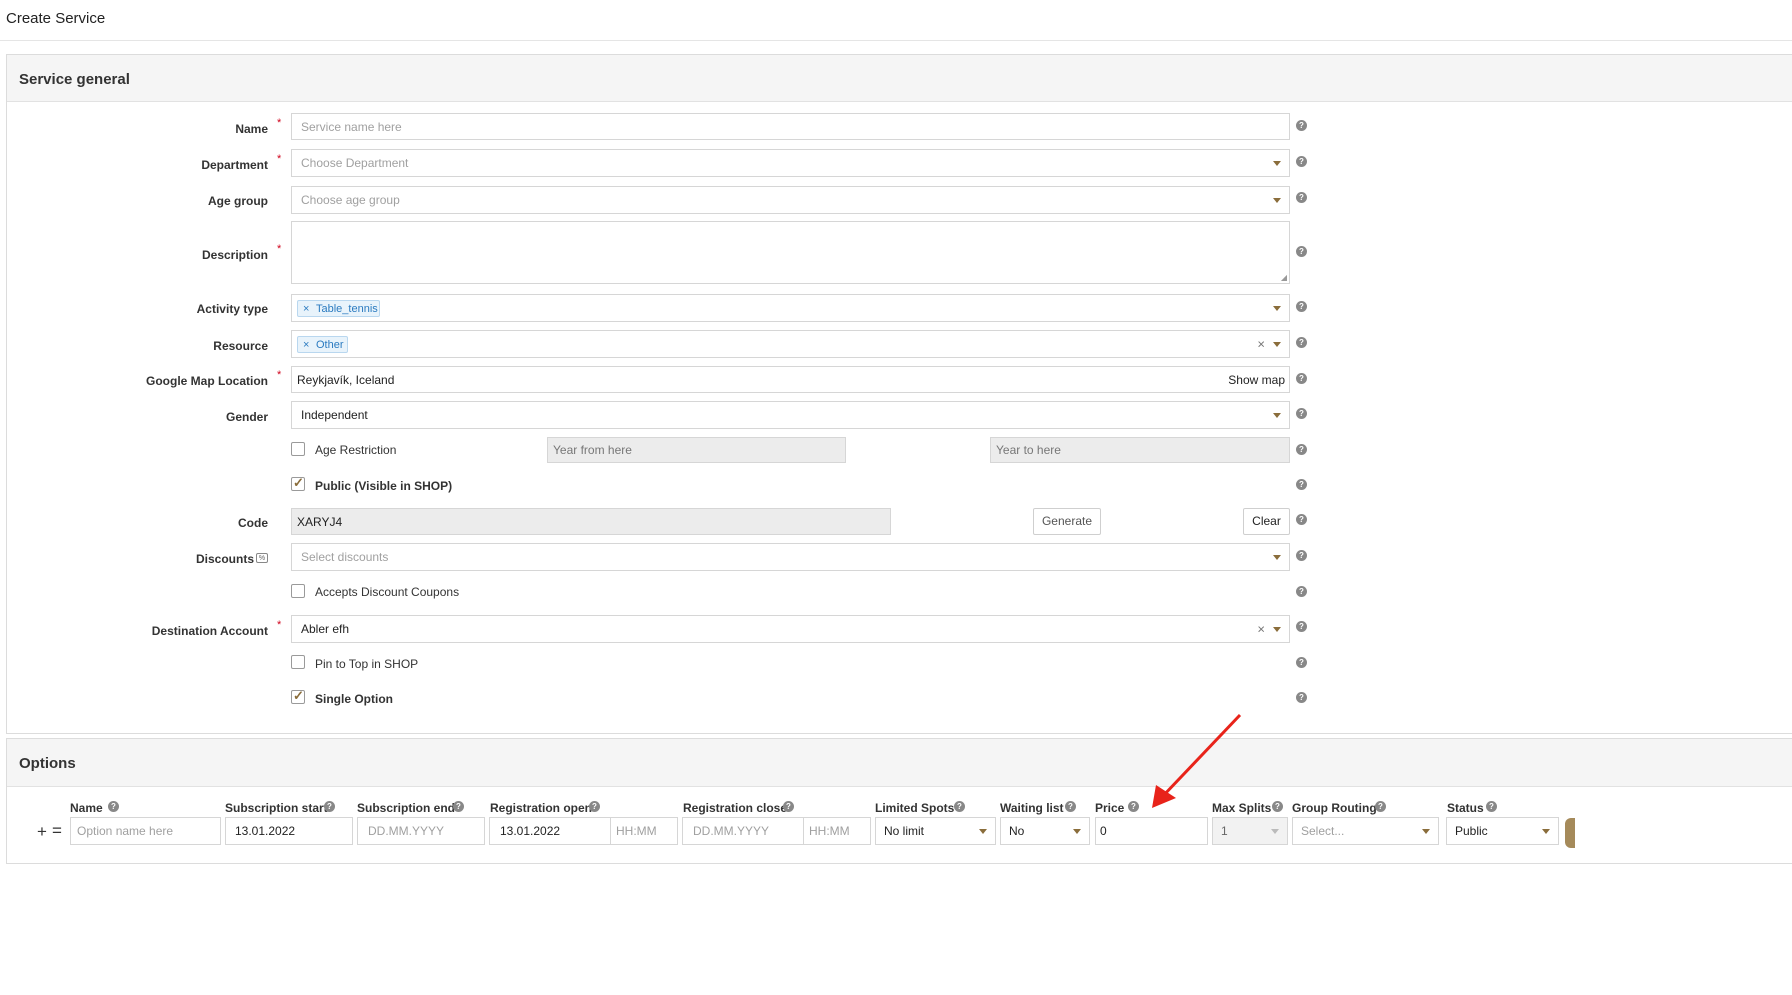  I want to click on destination-account-label: Destination Account, so click(209, 631).